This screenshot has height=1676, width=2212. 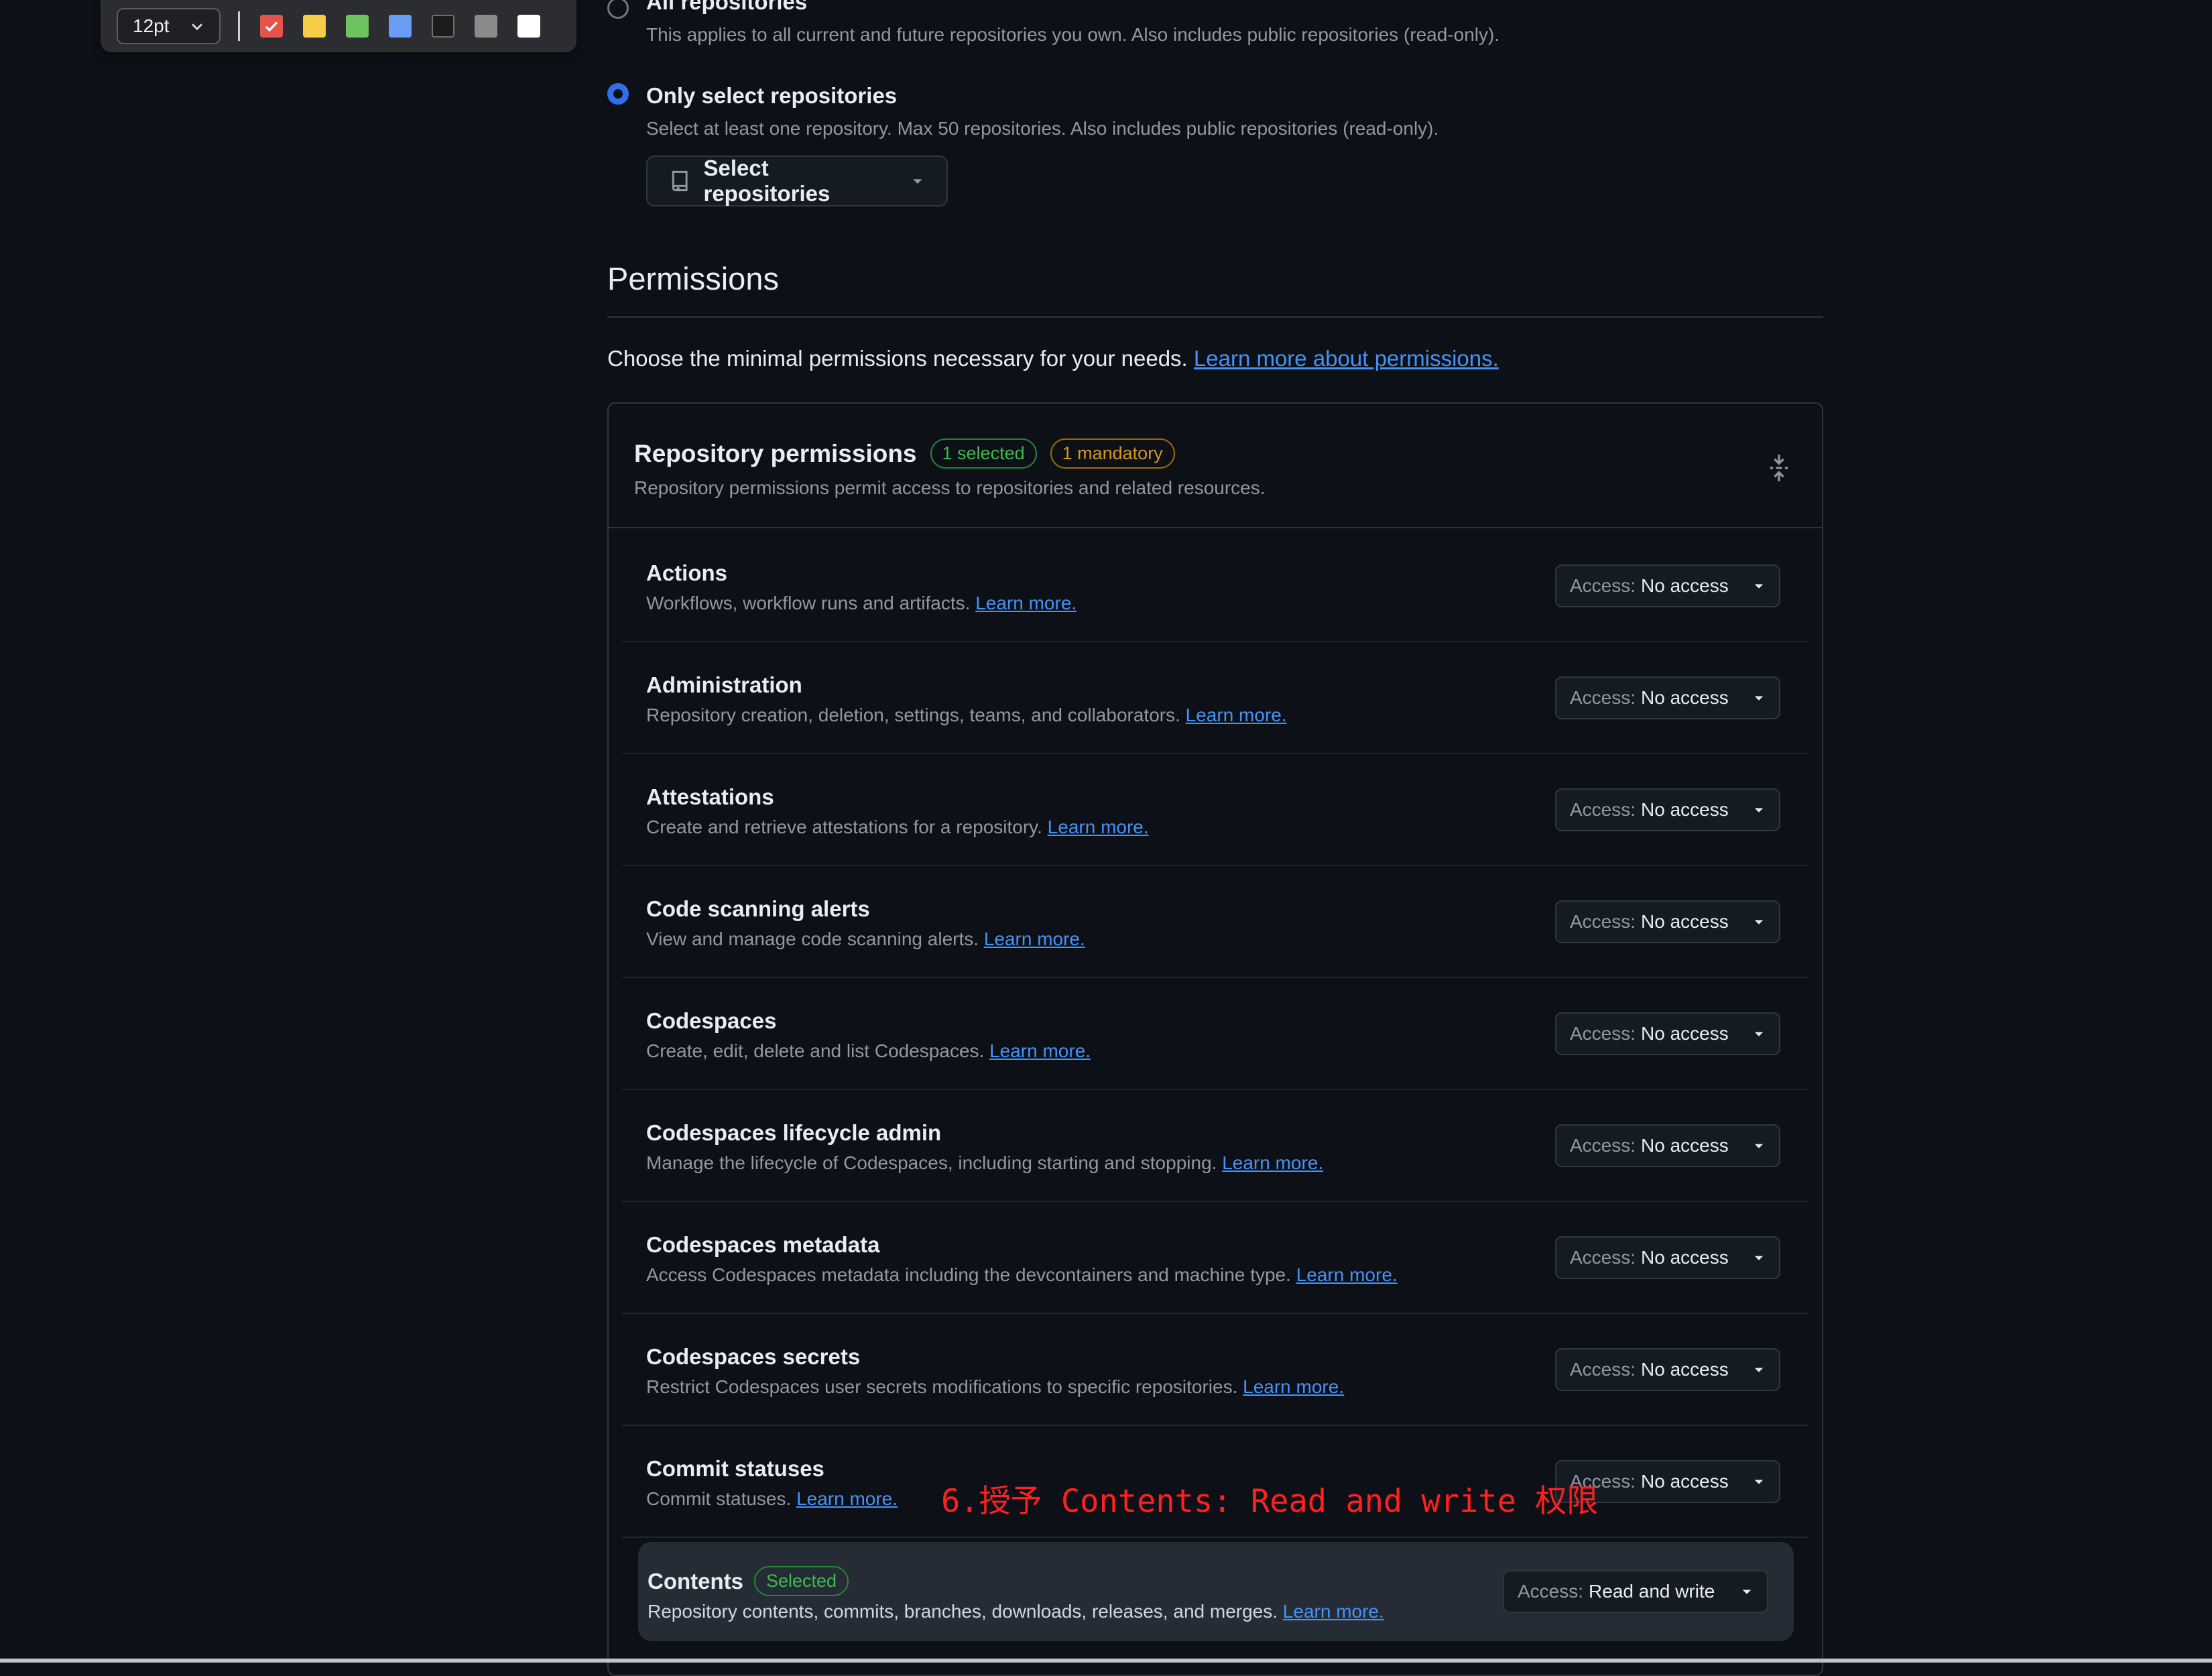 I want to click on permission-description-text: Commit statuses., so click(x=719, y=1498).